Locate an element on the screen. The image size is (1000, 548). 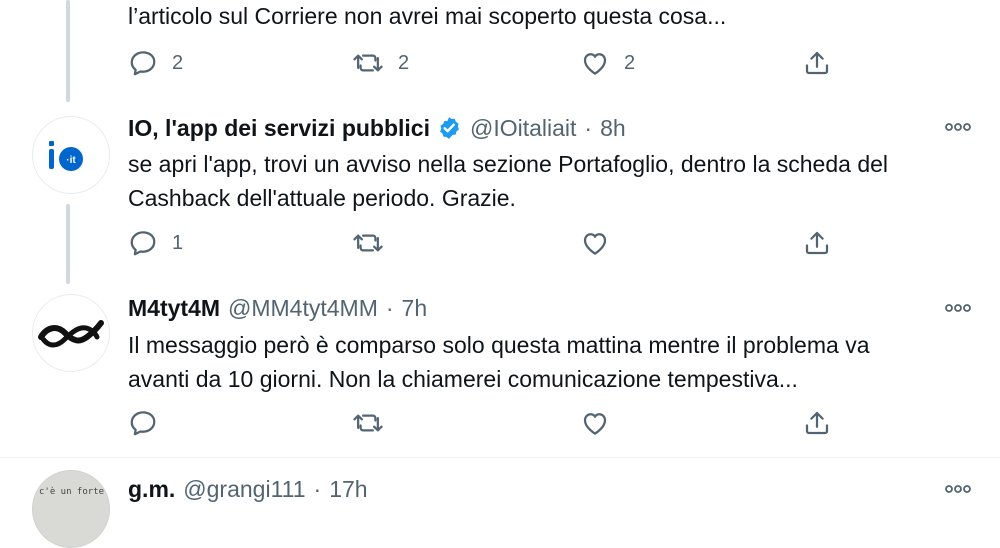
like-count: 2 is located at coordinates (630, 62).